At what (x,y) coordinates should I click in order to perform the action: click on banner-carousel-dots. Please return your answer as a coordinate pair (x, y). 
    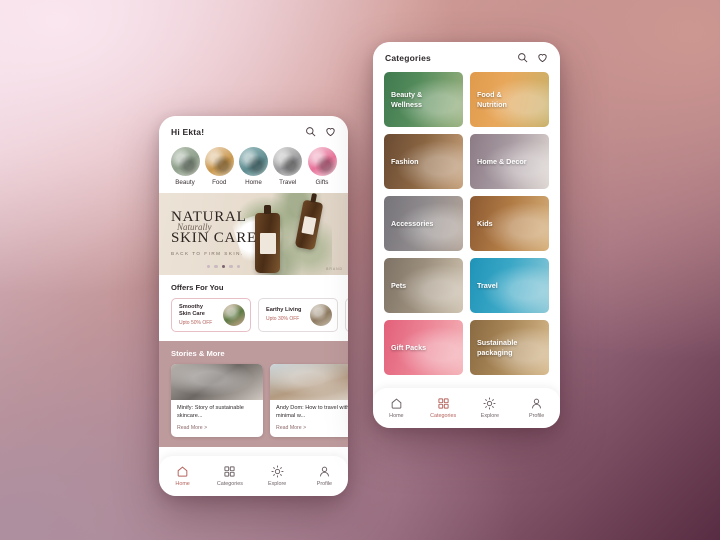
    Looking at the image, I should click on (223, 266).